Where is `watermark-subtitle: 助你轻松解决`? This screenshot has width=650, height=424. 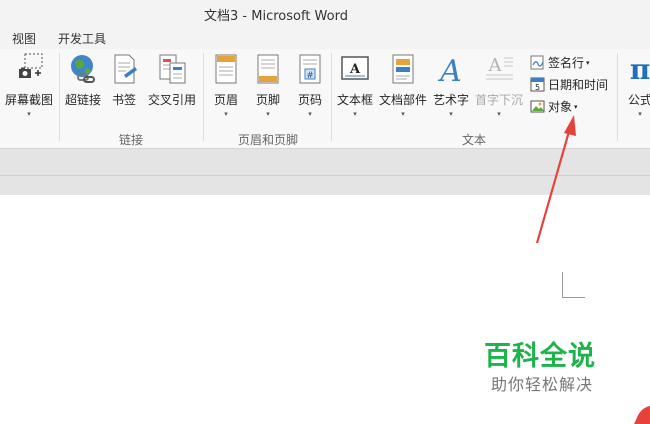 watermark-subtitle: 助你轻松解决 is located at coordinates (542, 384).